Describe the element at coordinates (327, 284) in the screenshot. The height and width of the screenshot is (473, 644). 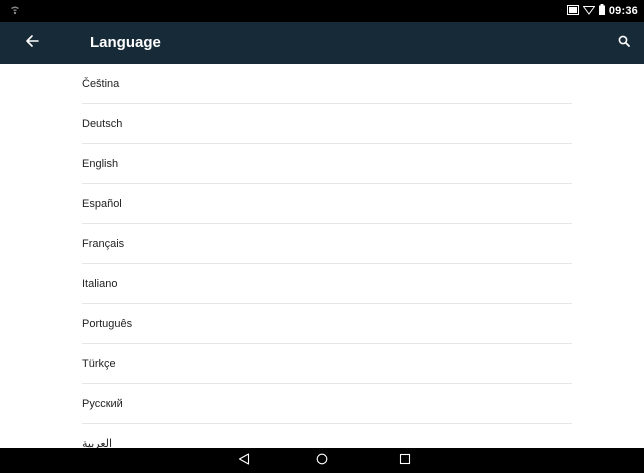
I see `language-item-italiano: Italiano` at that location.